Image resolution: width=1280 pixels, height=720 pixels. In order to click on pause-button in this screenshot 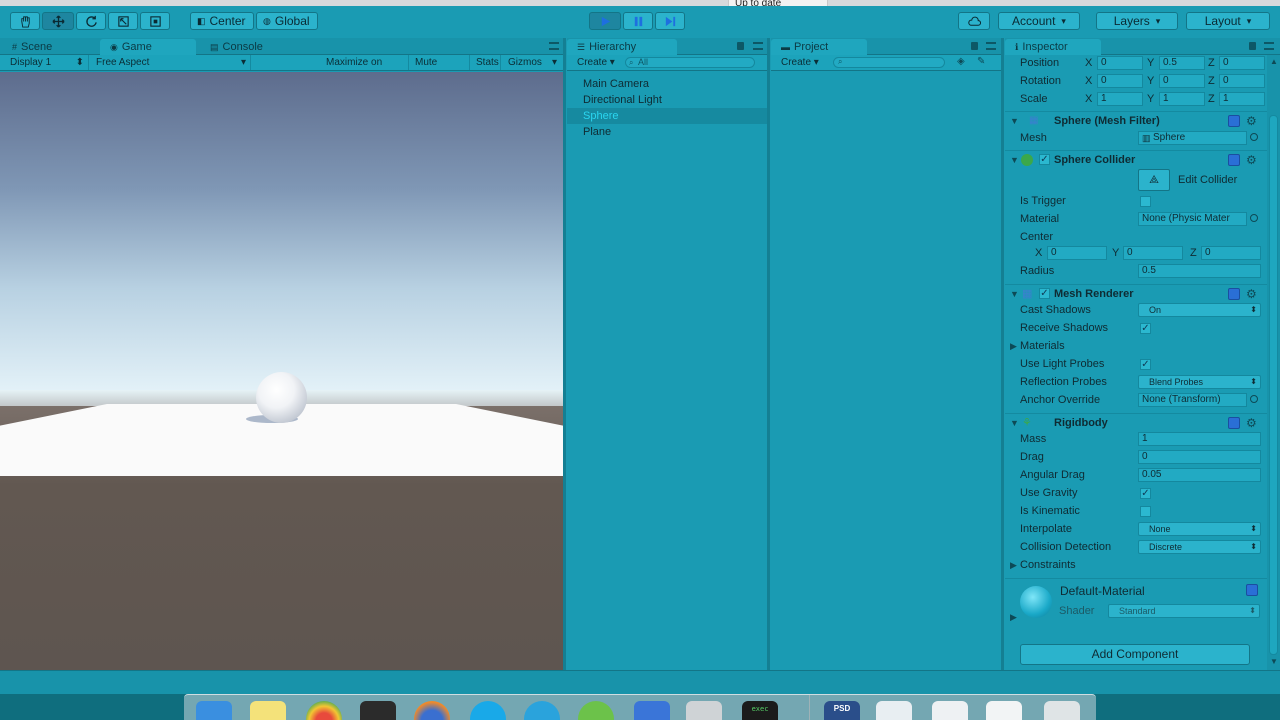, I will do `click(638, 21)`.